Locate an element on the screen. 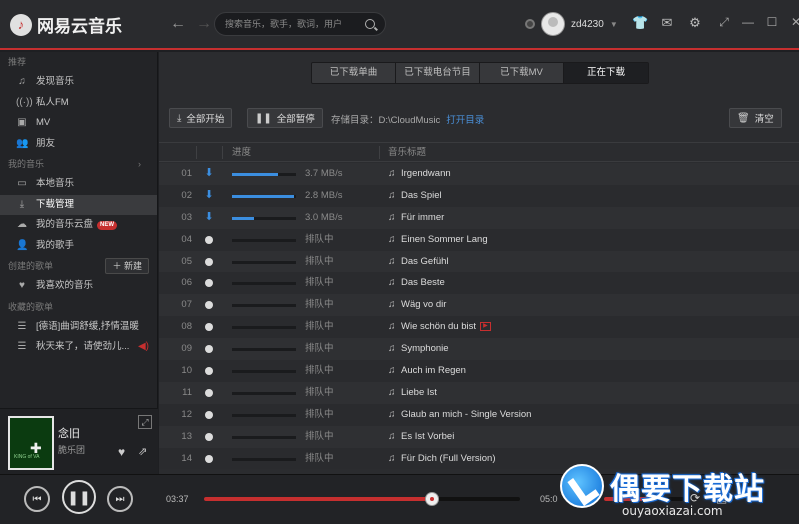 The width and height of the screenshot is (799, 524). column-title: 音乐标题 is located at coordinates (407, 152).